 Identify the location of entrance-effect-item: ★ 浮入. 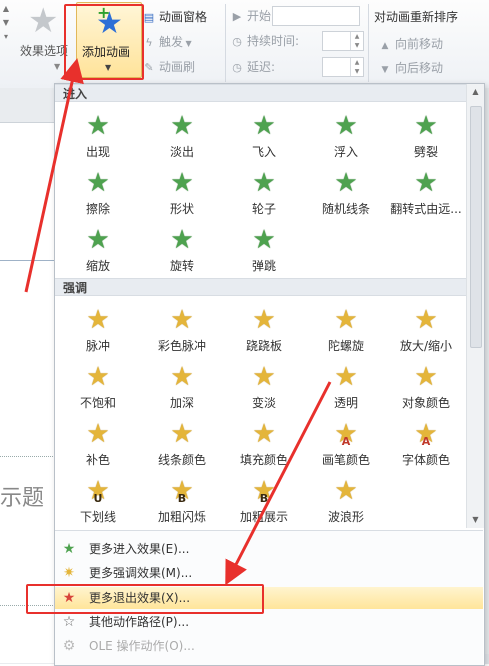
(346, 134).